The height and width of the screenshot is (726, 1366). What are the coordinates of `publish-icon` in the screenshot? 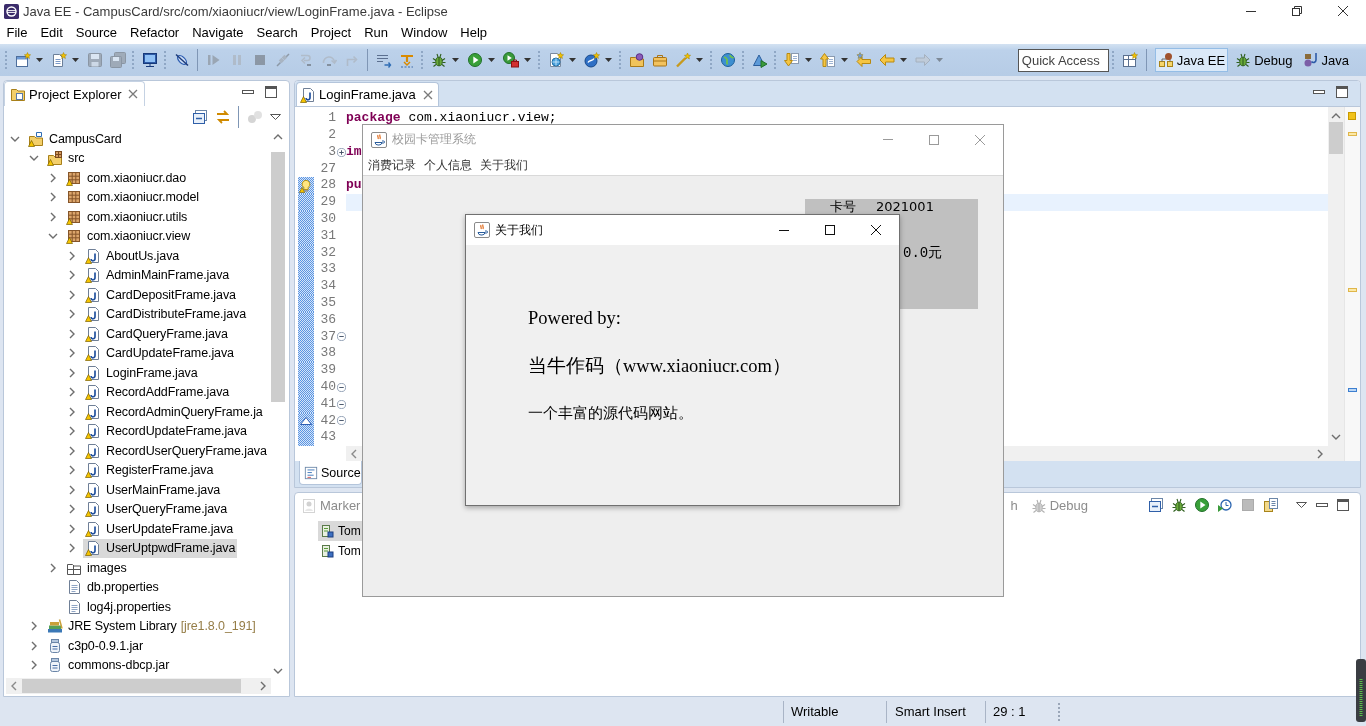 It's located at (1270, 505).